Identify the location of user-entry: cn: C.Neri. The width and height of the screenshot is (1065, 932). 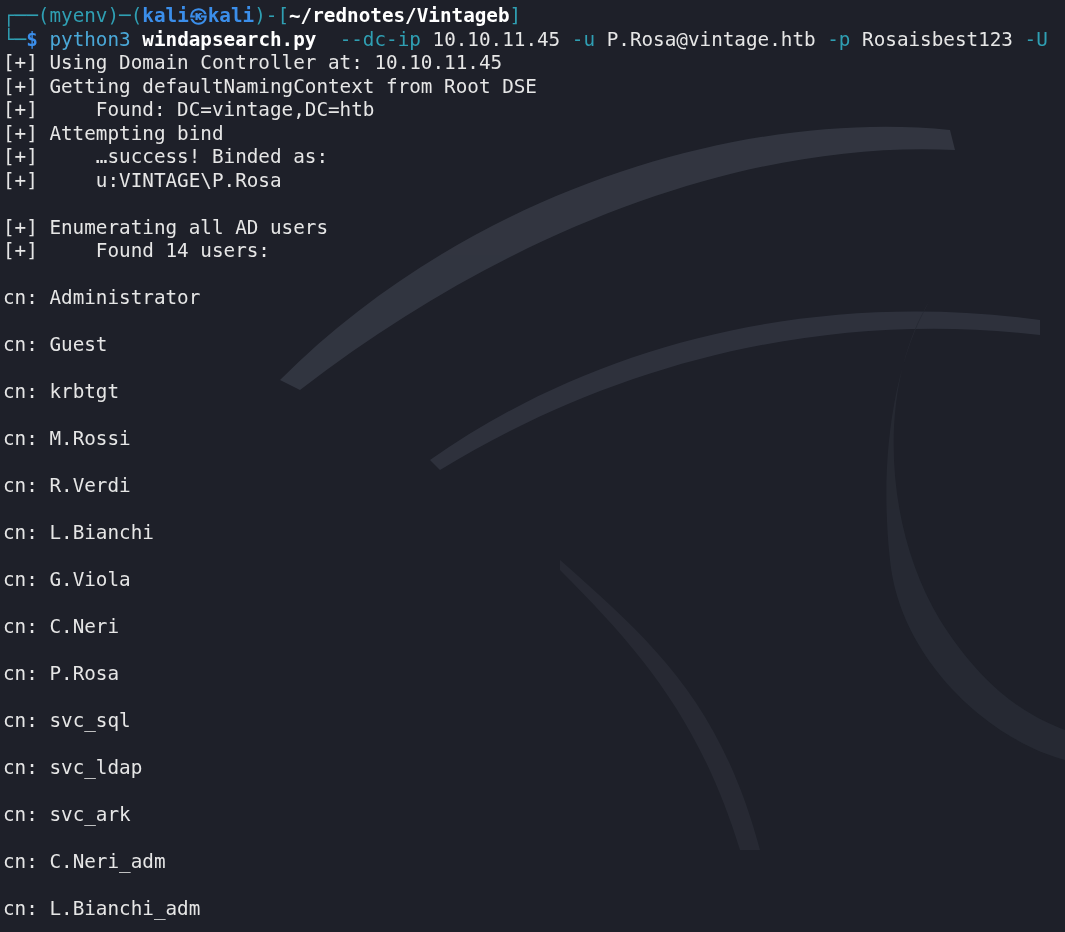
(62, 627).